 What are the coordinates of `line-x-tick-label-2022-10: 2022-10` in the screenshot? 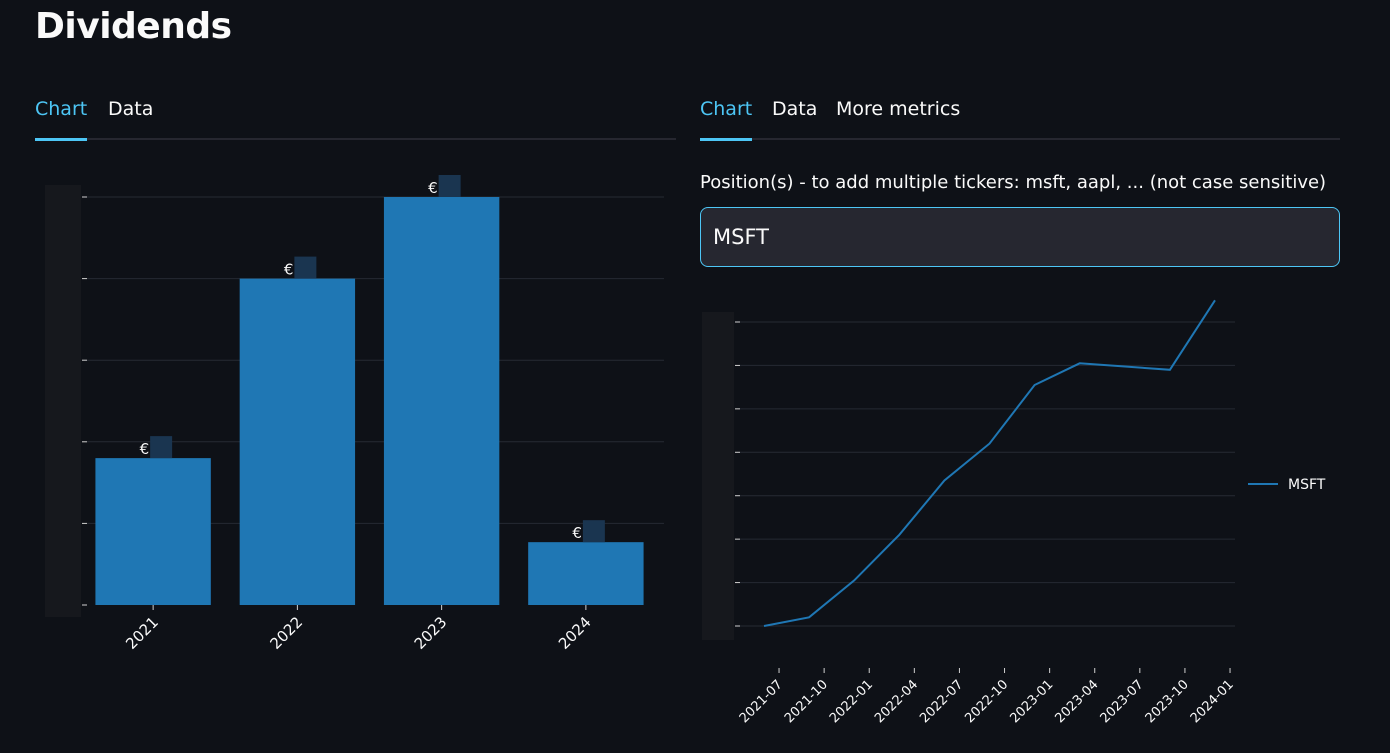 It's located at (986, 701).